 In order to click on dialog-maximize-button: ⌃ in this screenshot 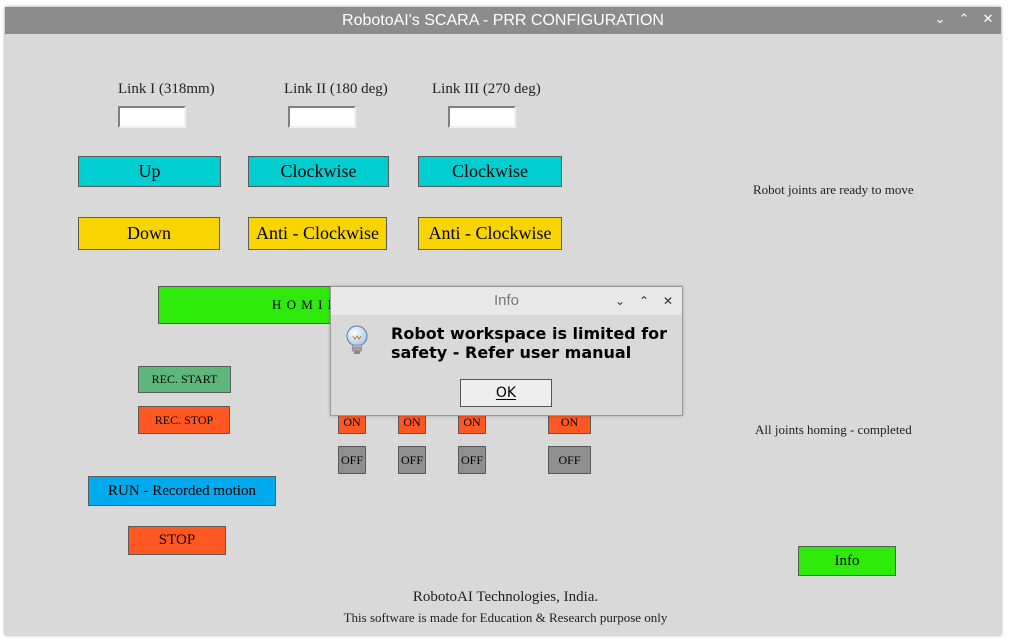, I will do `click(644, 301)`.